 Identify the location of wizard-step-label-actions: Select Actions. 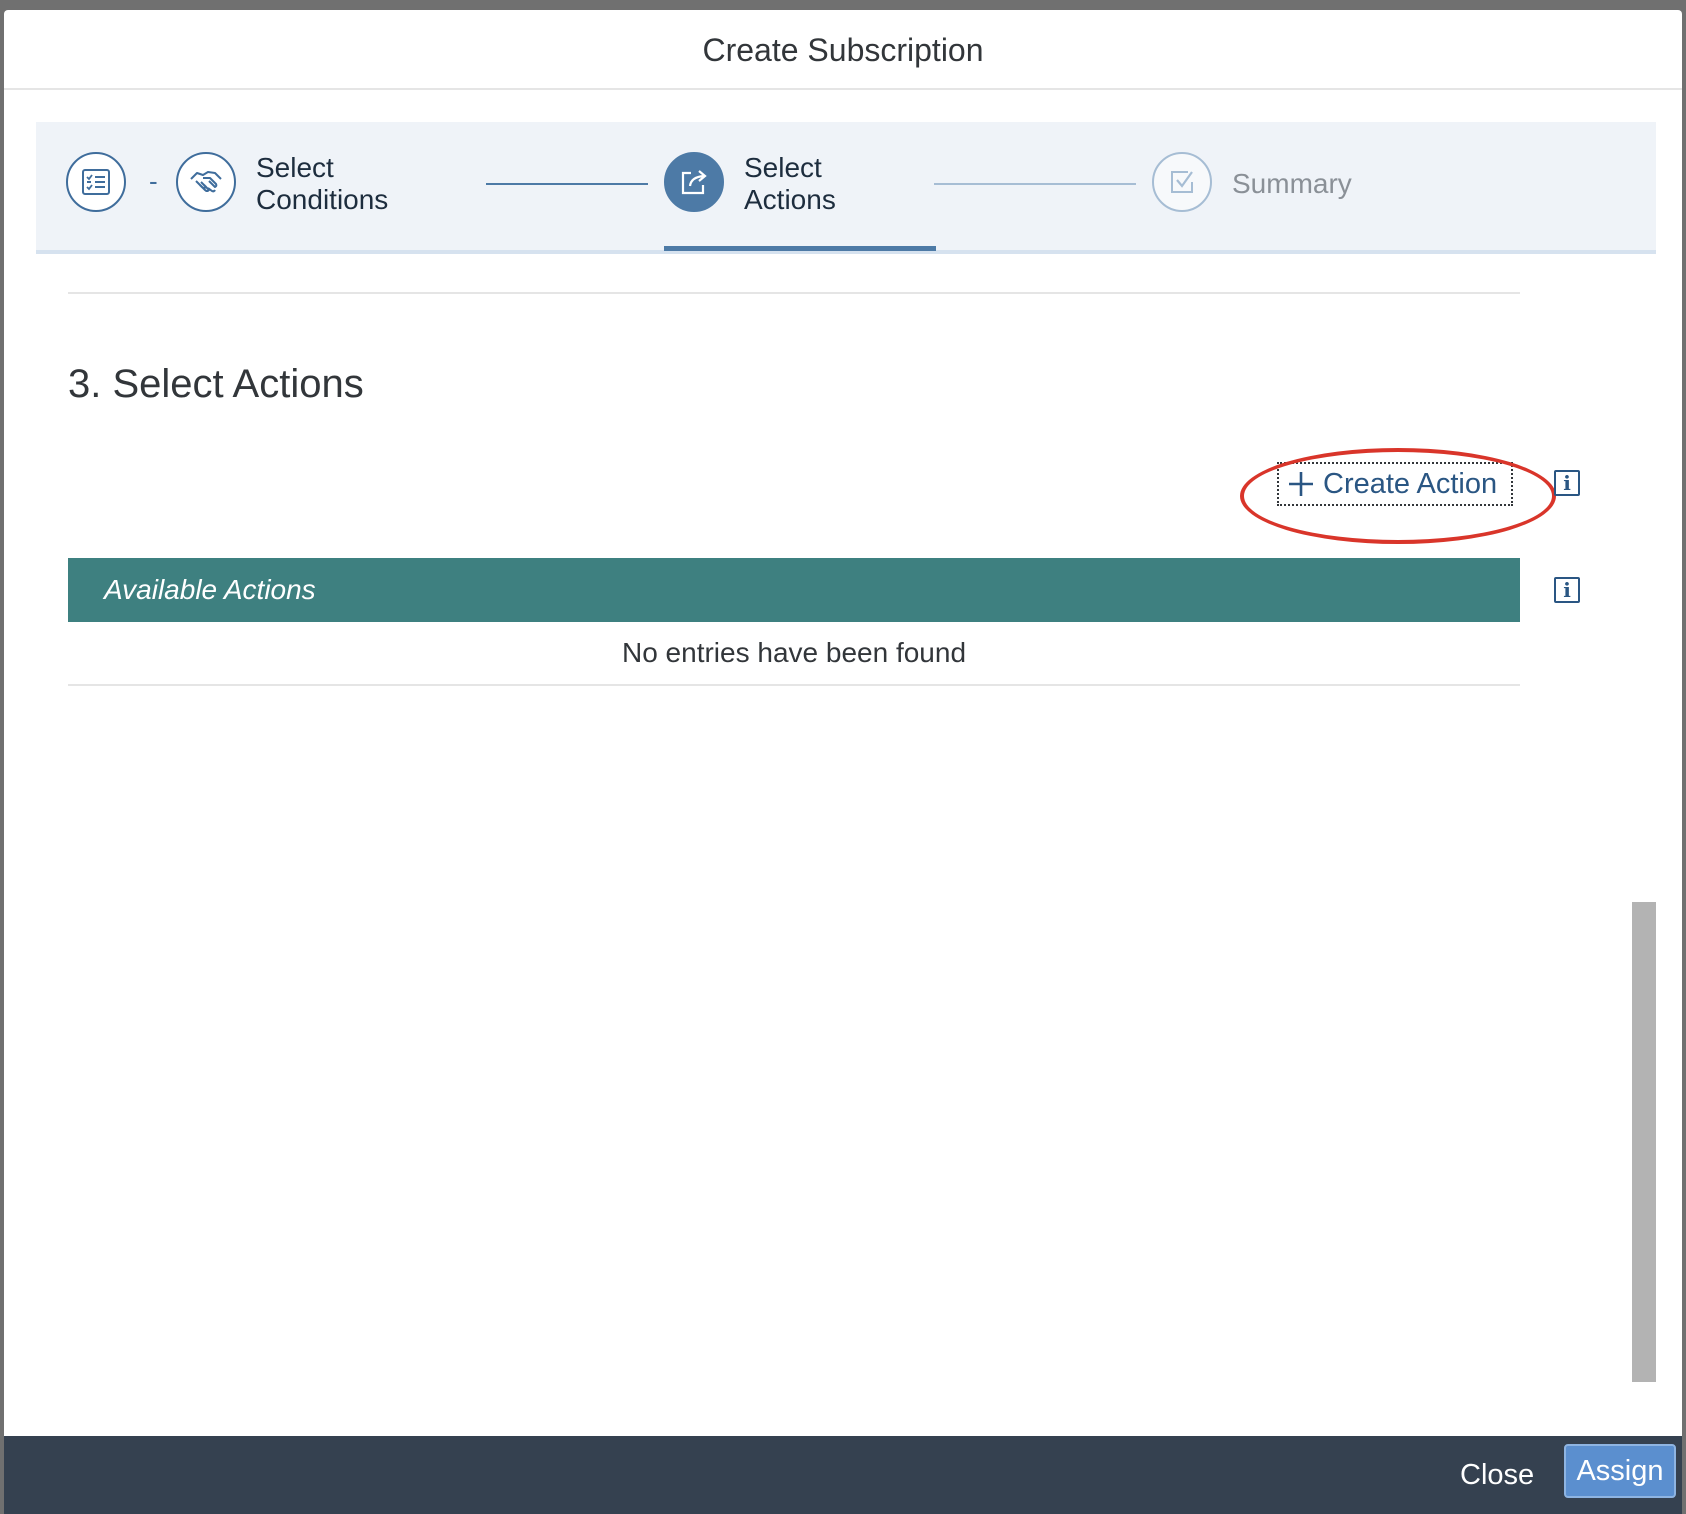
(790, 183).